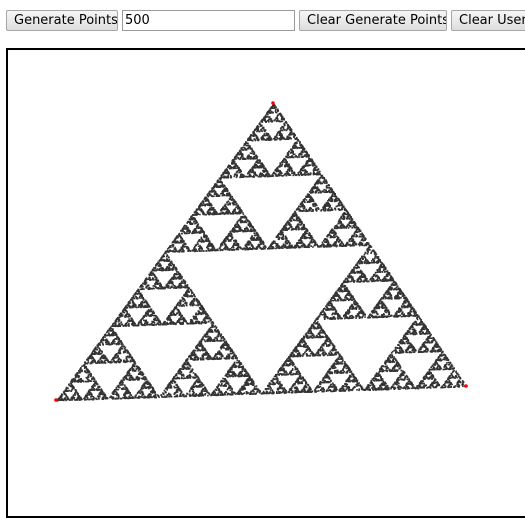 This screenshot has width=525, height=518. What do you see at coordinates (373, 20) in the screenshot?
I see `clear-generated-points-button: Clear Generate Points` at bounding box center [373, 20].